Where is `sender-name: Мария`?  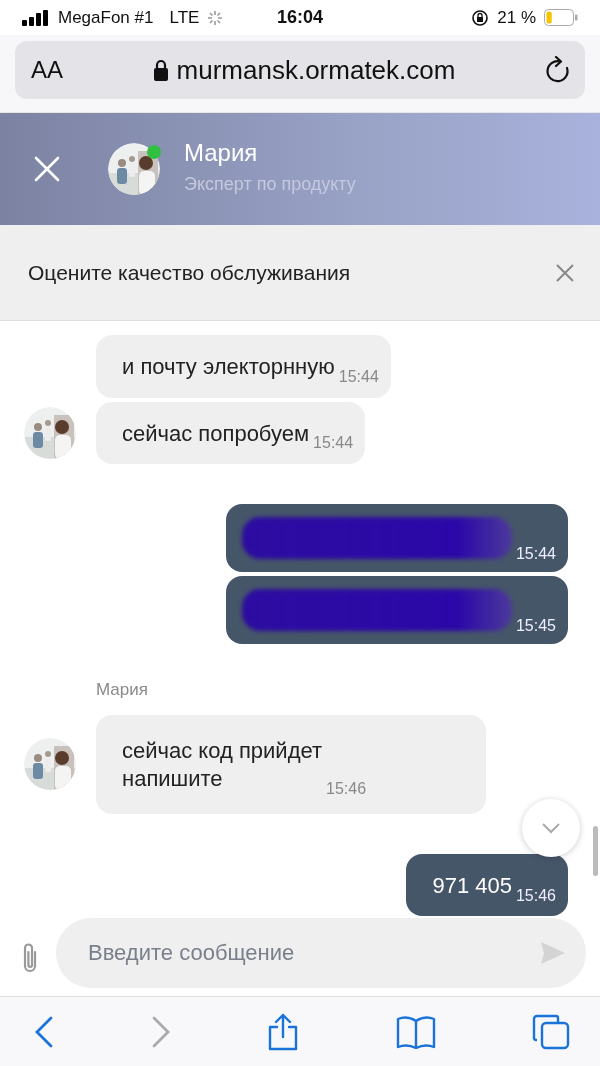 sender-name: Мария is located at coordinates (122, 690).